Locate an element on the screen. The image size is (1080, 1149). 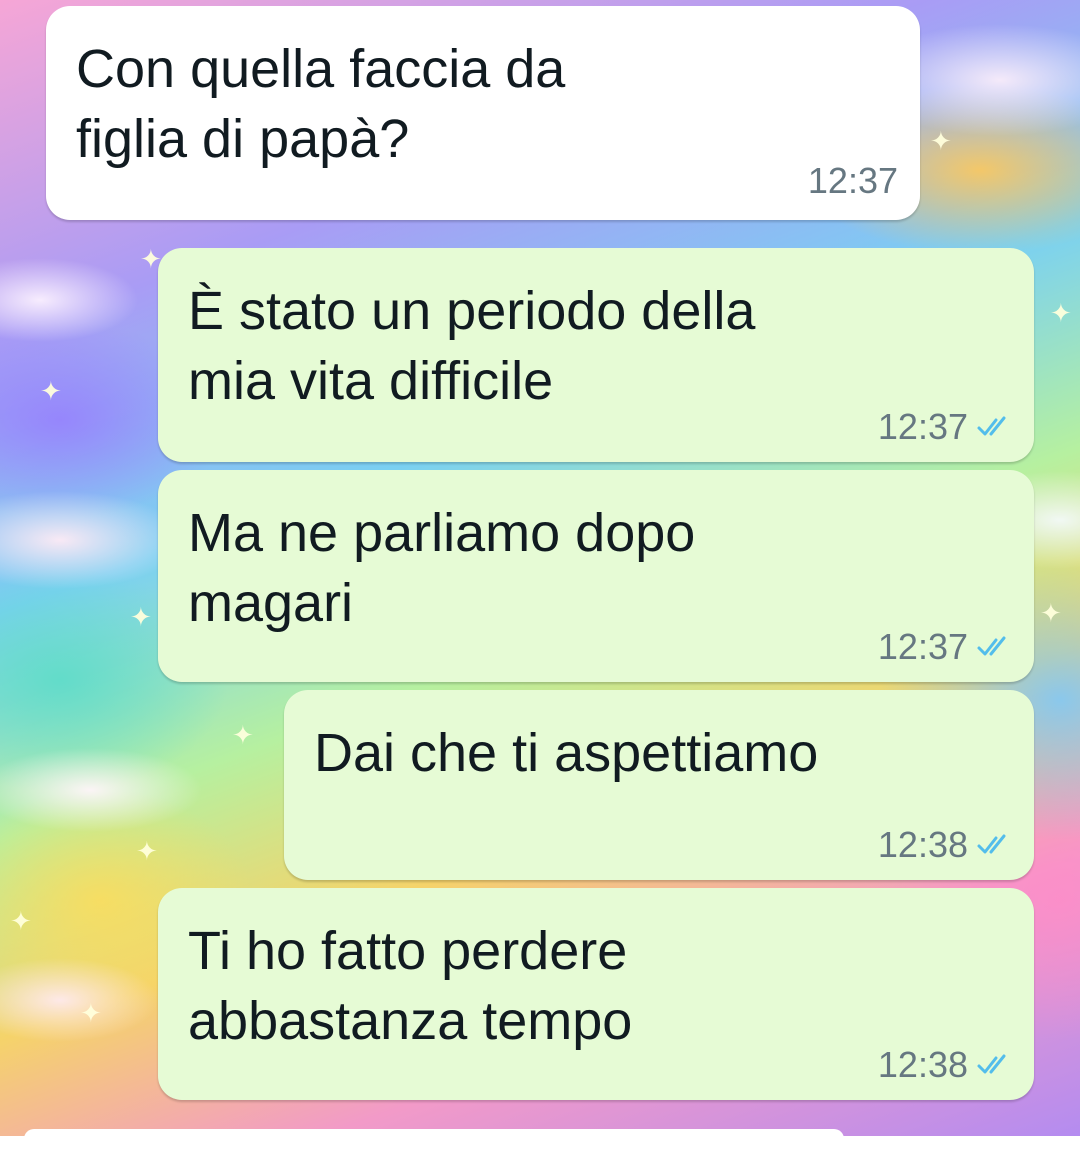
message-text: Con quella faccia da figlia di papà? is located at coordinates (321, 104).